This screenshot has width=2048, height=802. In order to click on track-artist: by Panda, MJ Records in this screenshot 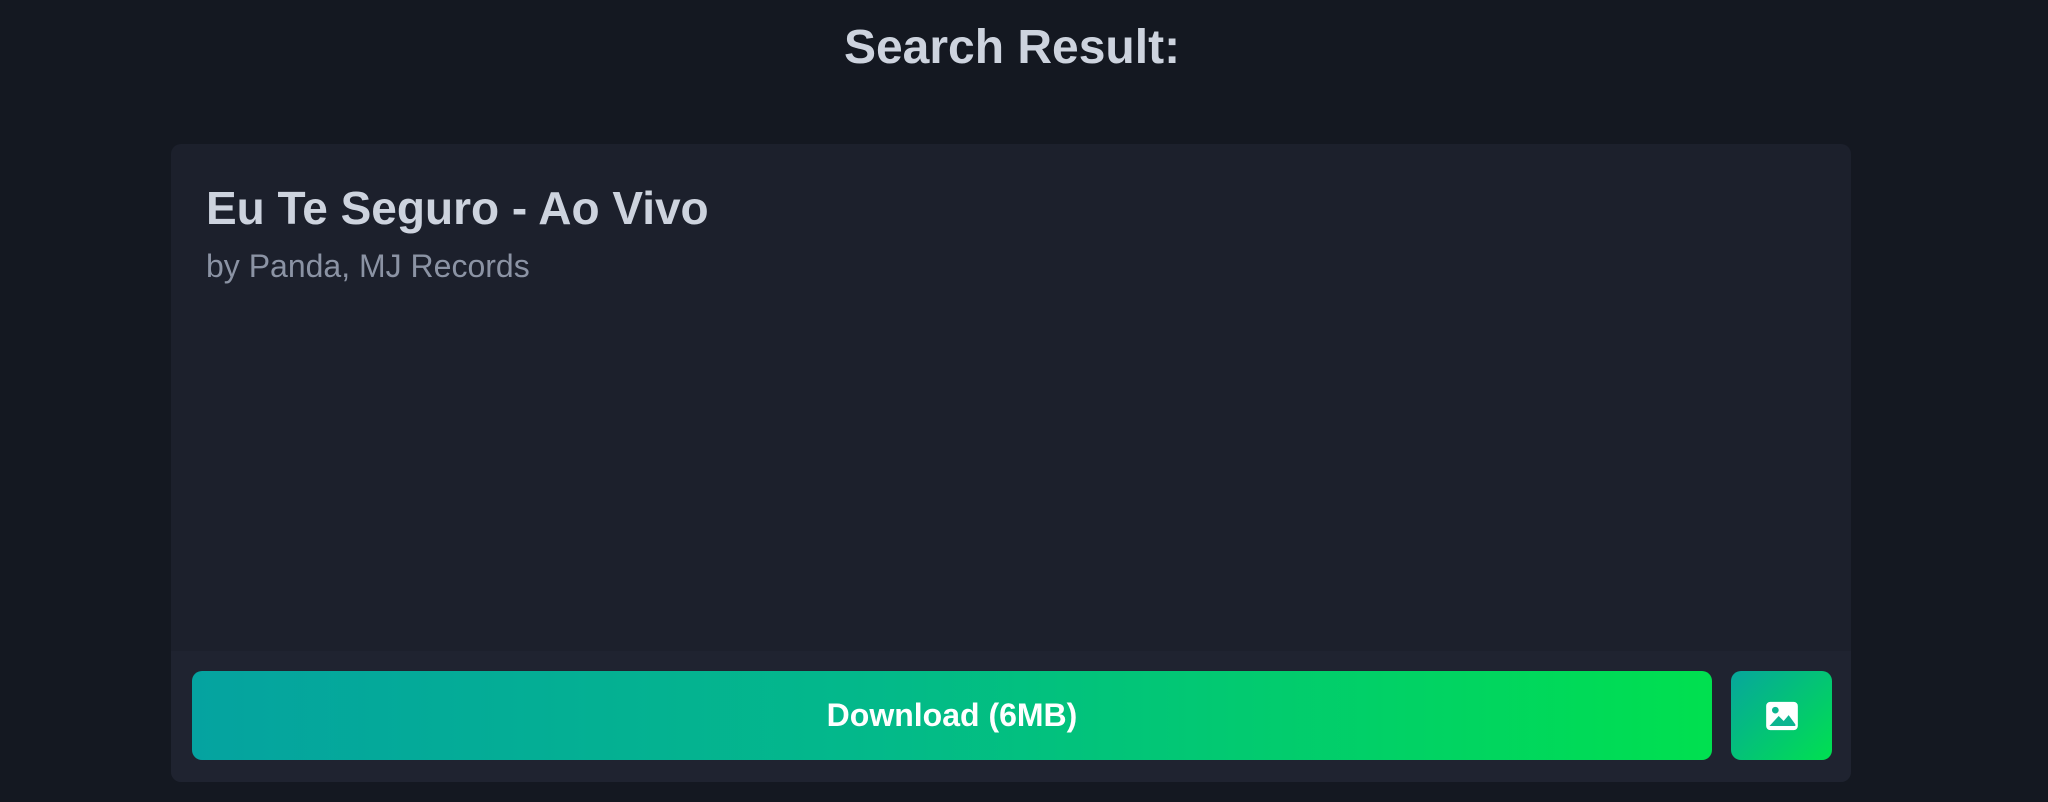, I will do `click(368, 266)`.